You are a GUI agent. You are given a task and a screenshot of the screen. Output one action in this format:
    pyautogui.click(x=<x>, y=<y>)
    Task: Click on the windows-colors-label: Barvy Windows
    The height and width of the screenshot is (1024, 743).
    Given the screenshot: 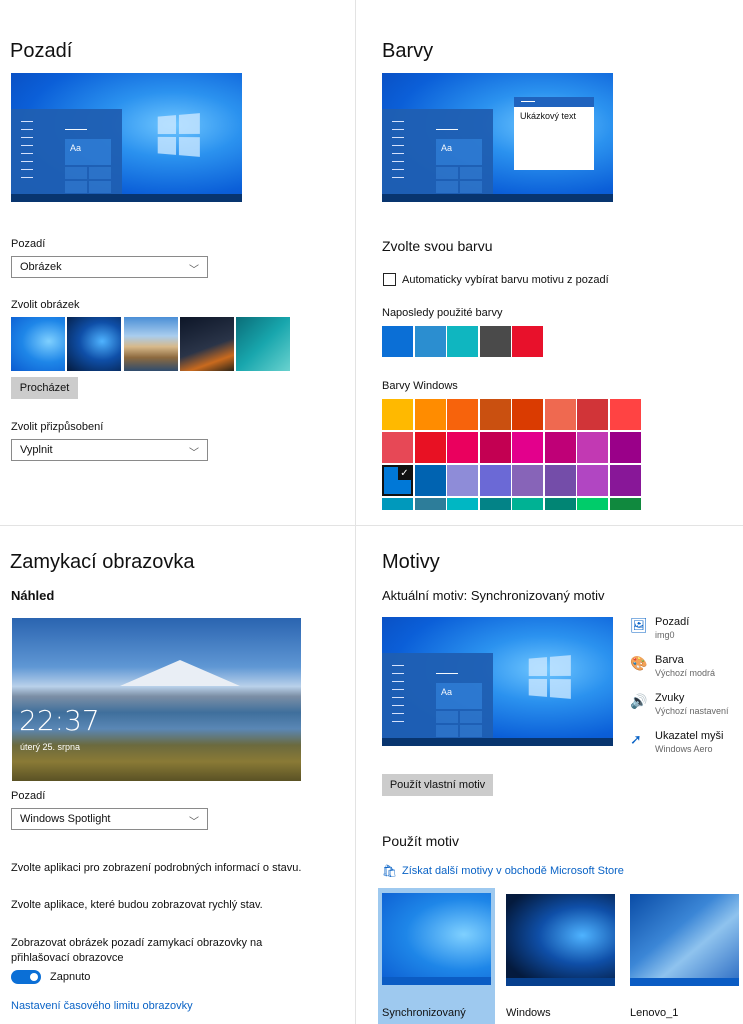 What is the action you would take?
    pyautogui.click(x=420, y=386)
    